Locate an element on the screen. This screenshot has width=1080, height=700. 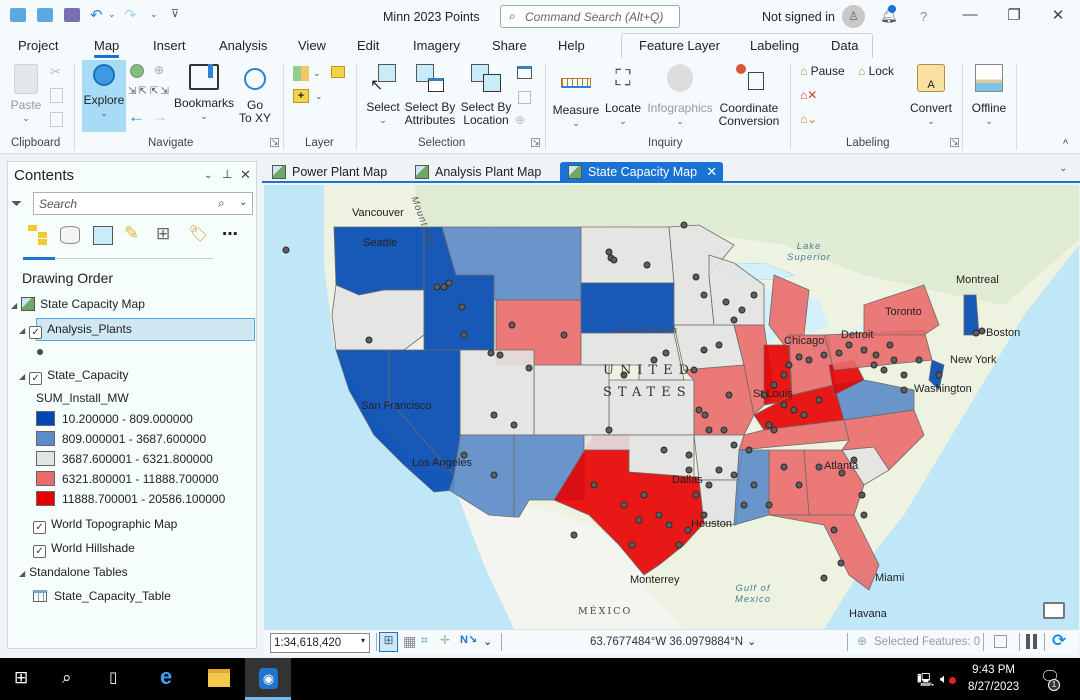
navigate-dialog-launcher-icon: ↘ is located at coordinates (274, 142).